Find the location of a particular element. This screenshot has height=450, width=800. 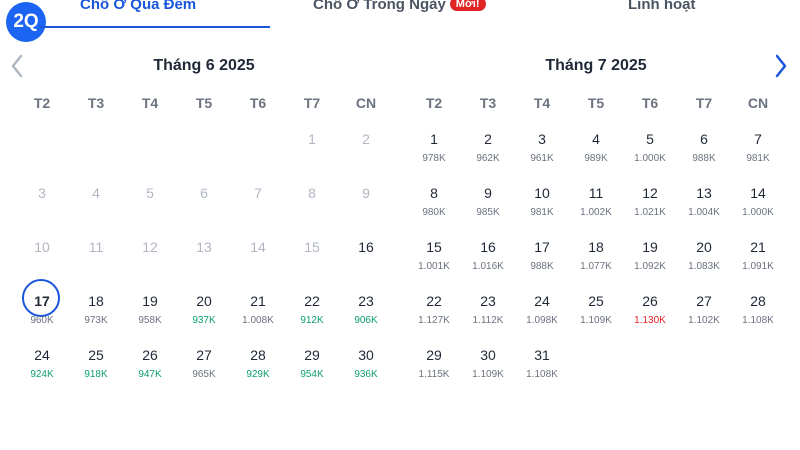

date-price: 1.108K is located at coordinates (758, 320).